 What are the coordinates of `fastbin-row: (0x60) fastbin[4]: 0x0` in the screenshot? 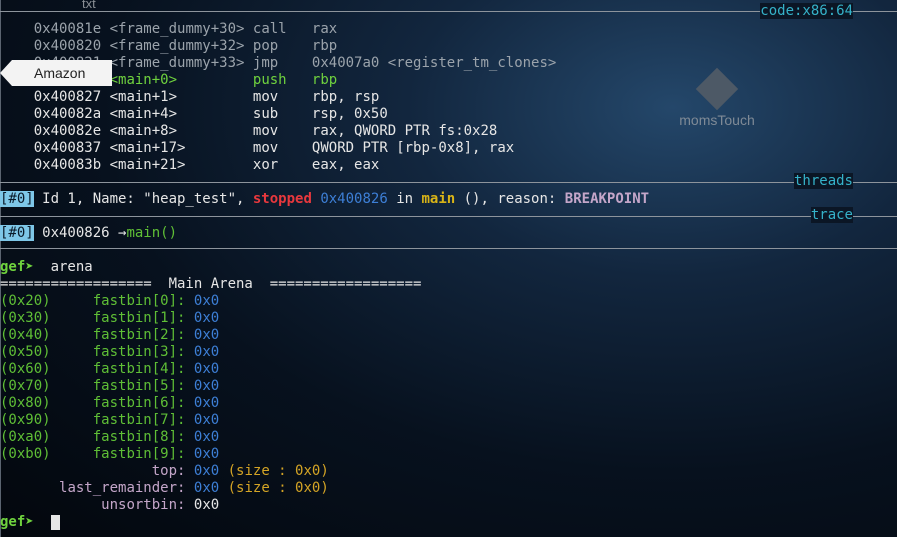 It's located at (110, 369).